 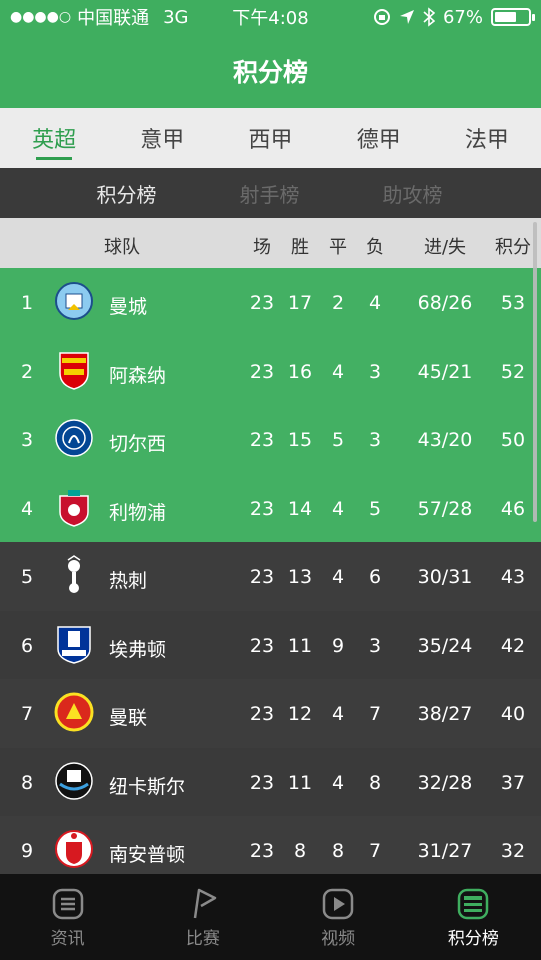 I want to click on tab-news: 资讯, so click(x=67, y=917).